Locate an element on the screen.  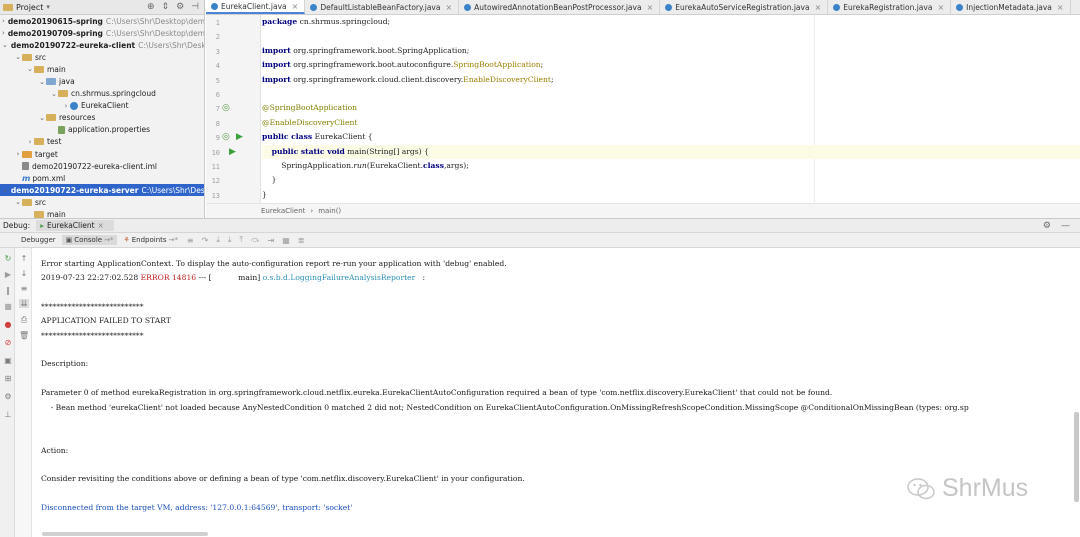
scroll-to-end-icon: ⇊ is located at coordinates (24, 303).